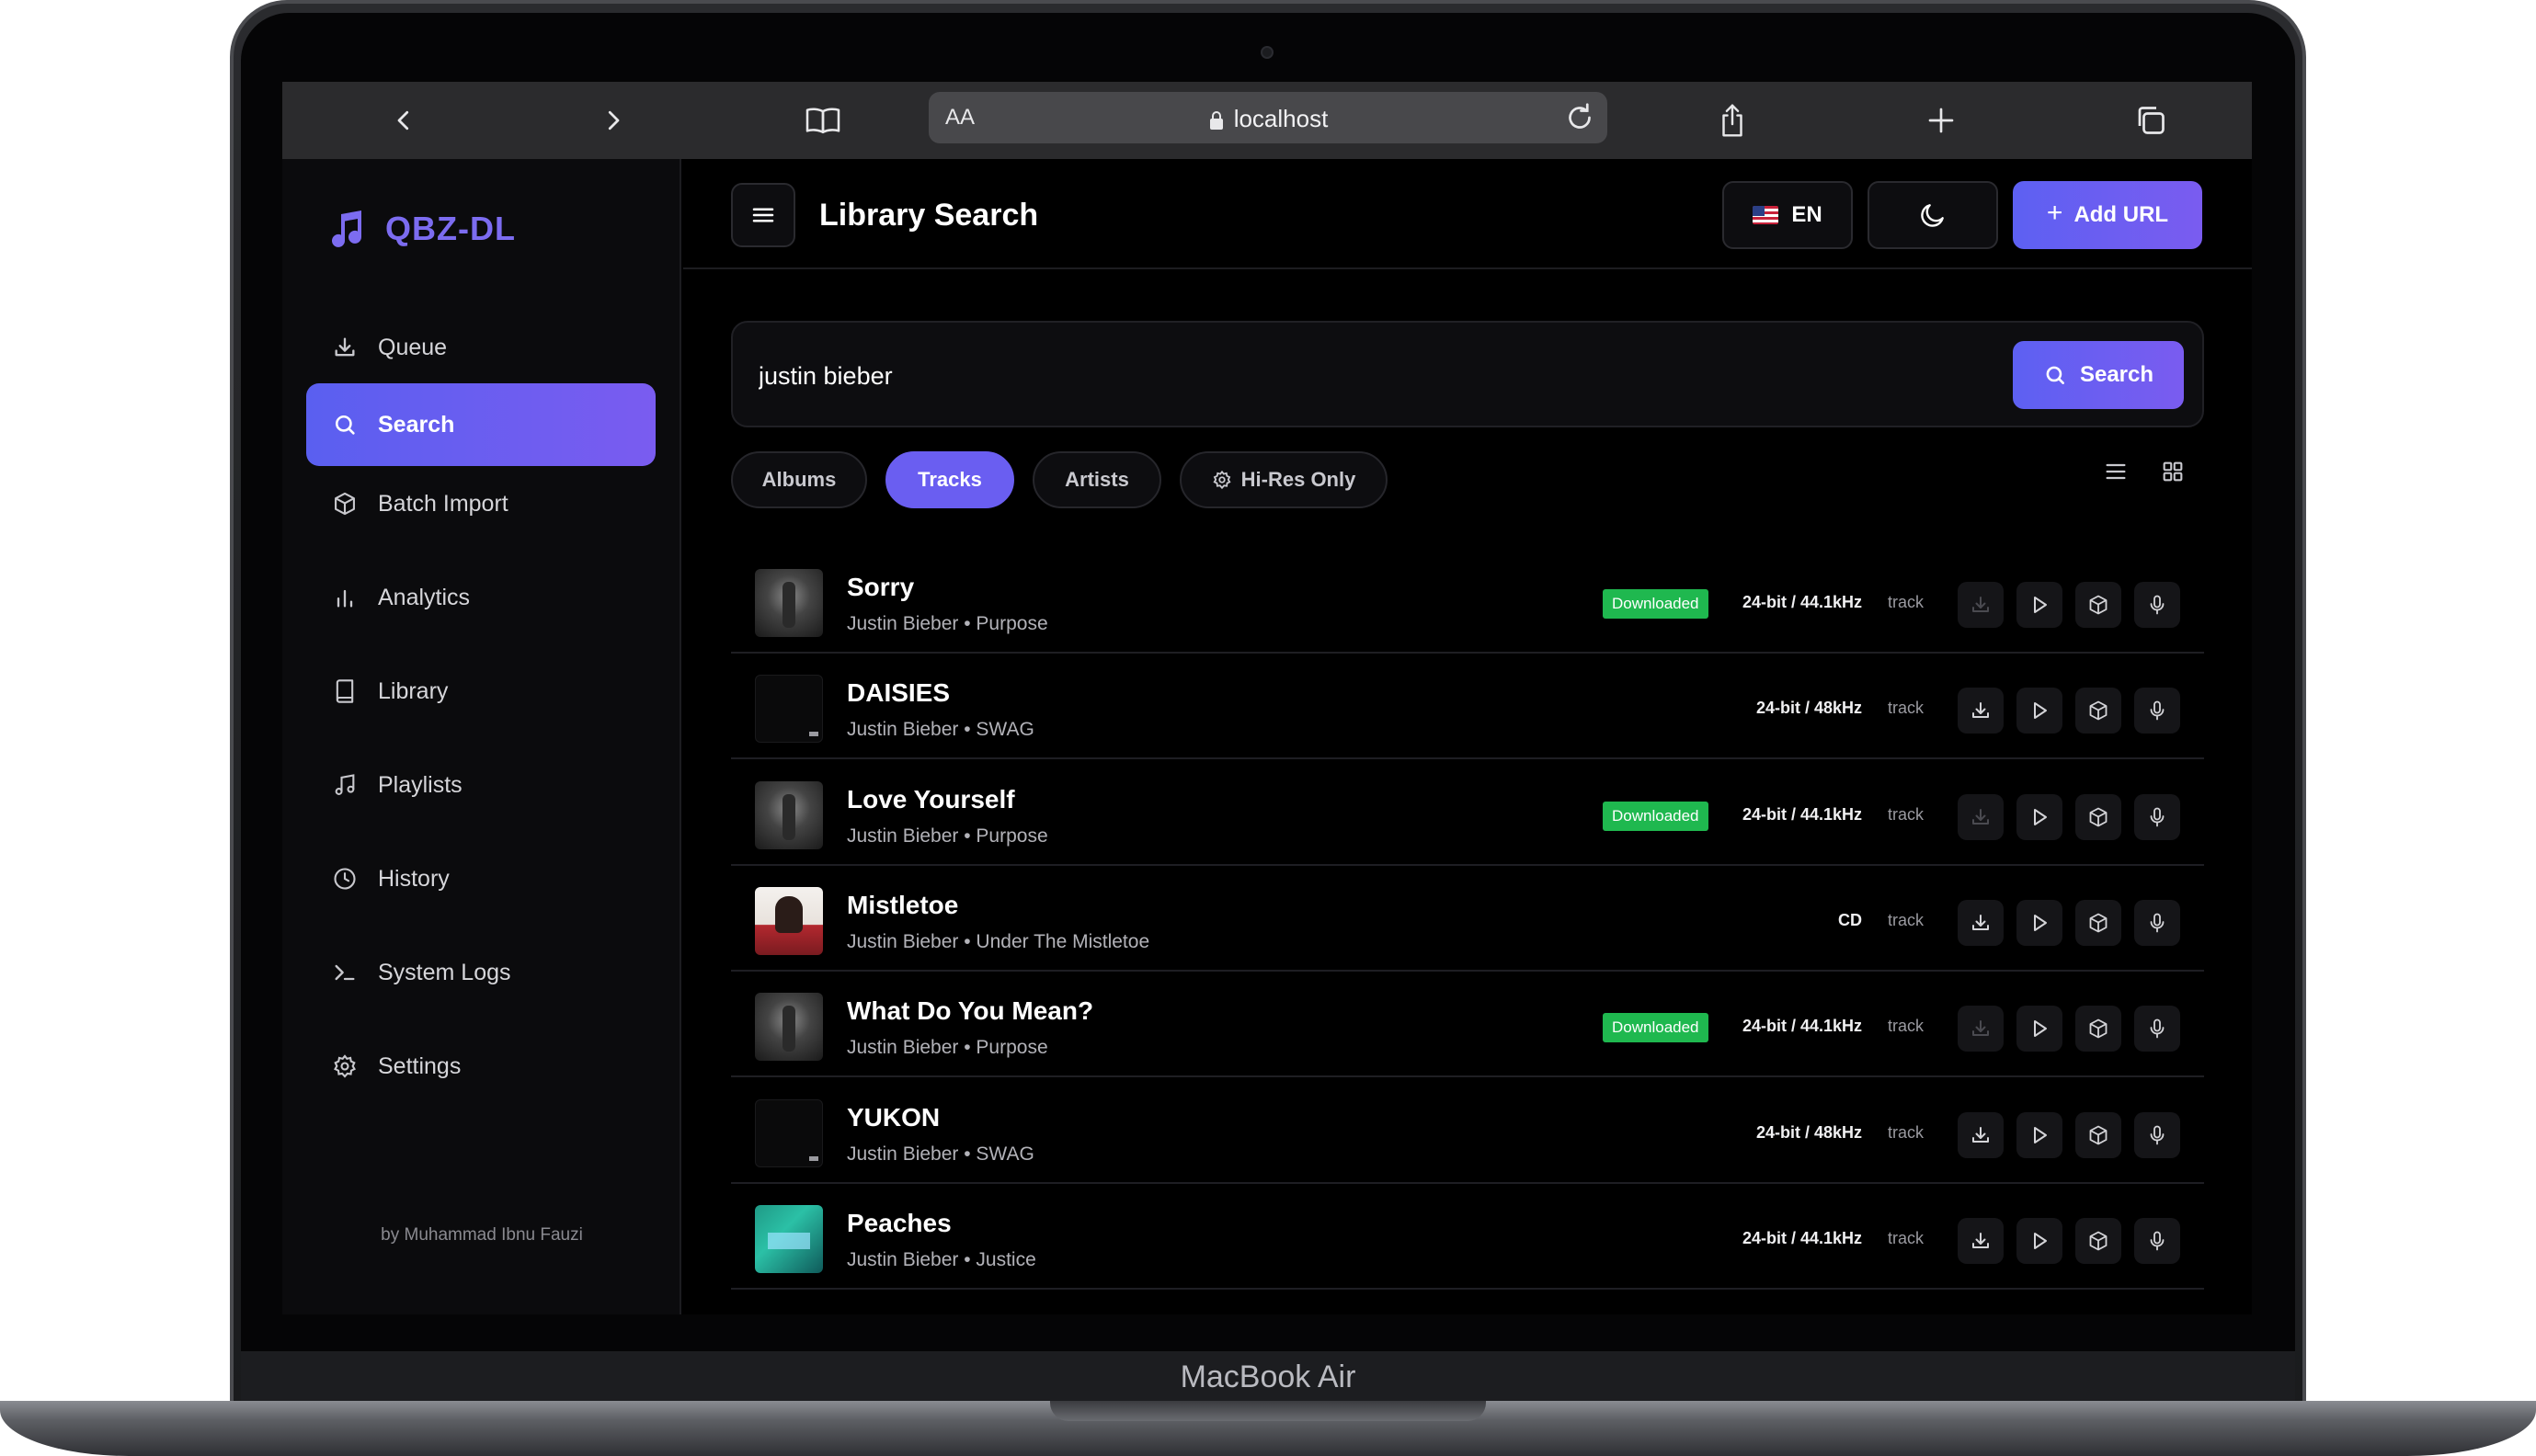  Describe the element at coordinates (2151, 120) in the screenshot. I see `tabs-overview-icon` at that location.